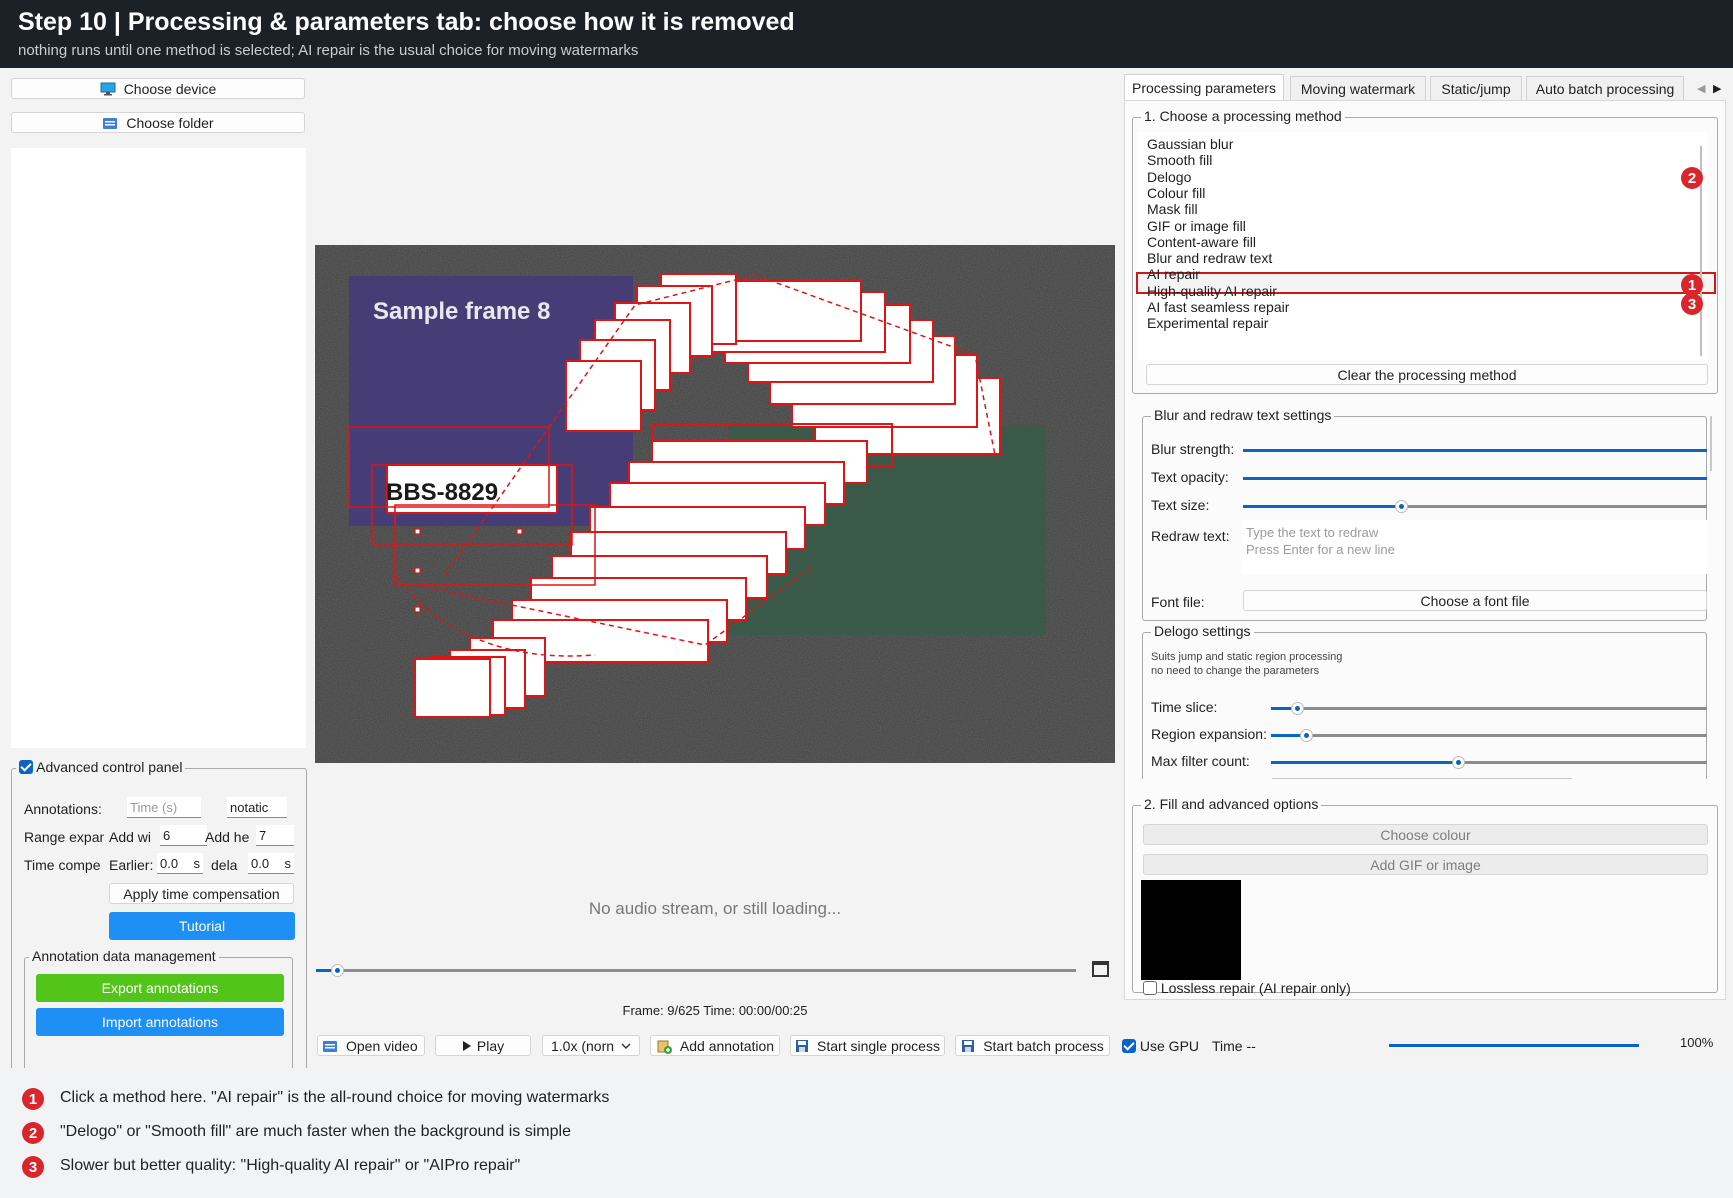 Image resolution: width=1733 pixels, height=1198 pixels. I want to click on time-input-placeholder: Time (s), so click(154, 807).